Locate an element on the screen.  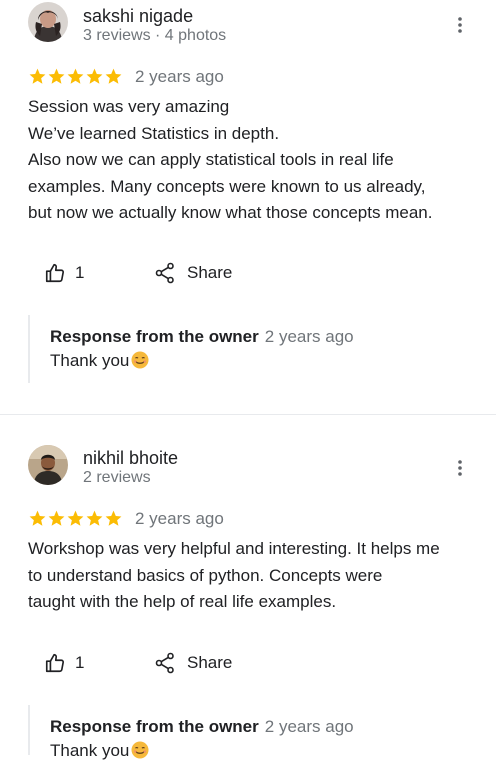
reviewer-name: nikhil bhoite is located at coordinates (130, 458).